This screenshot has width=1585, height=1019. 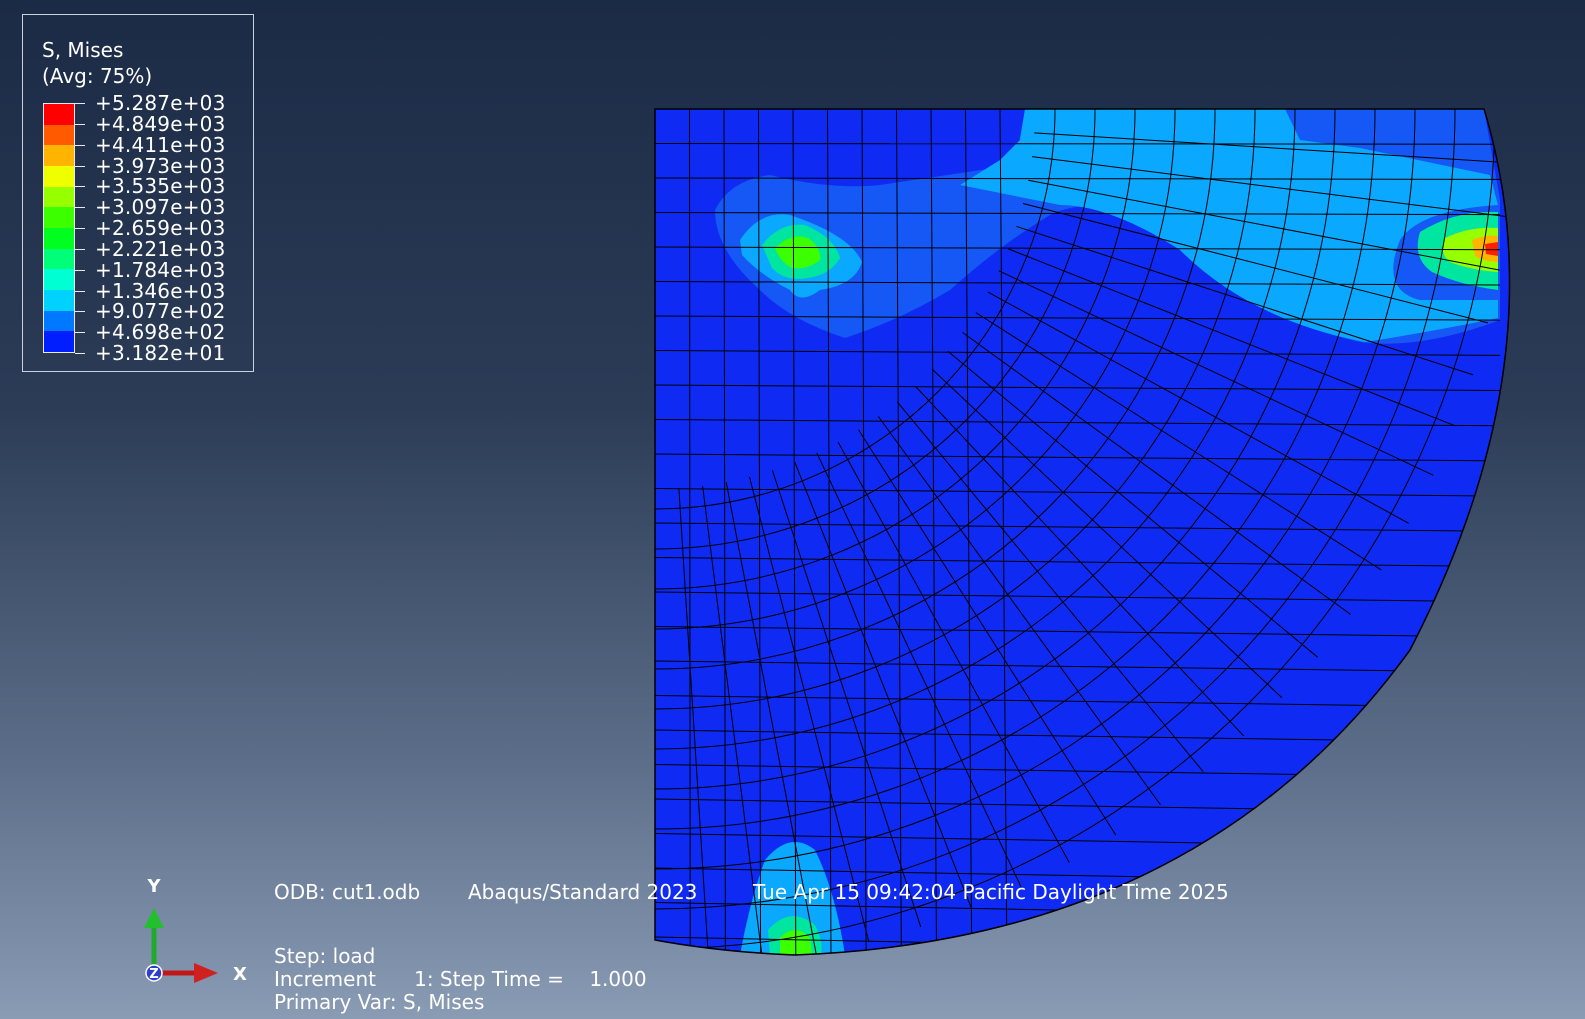 What do you see at coordinates (1078, 144) in the screenshot?
I see `mesh-line` at bounding box center [1078, 144].